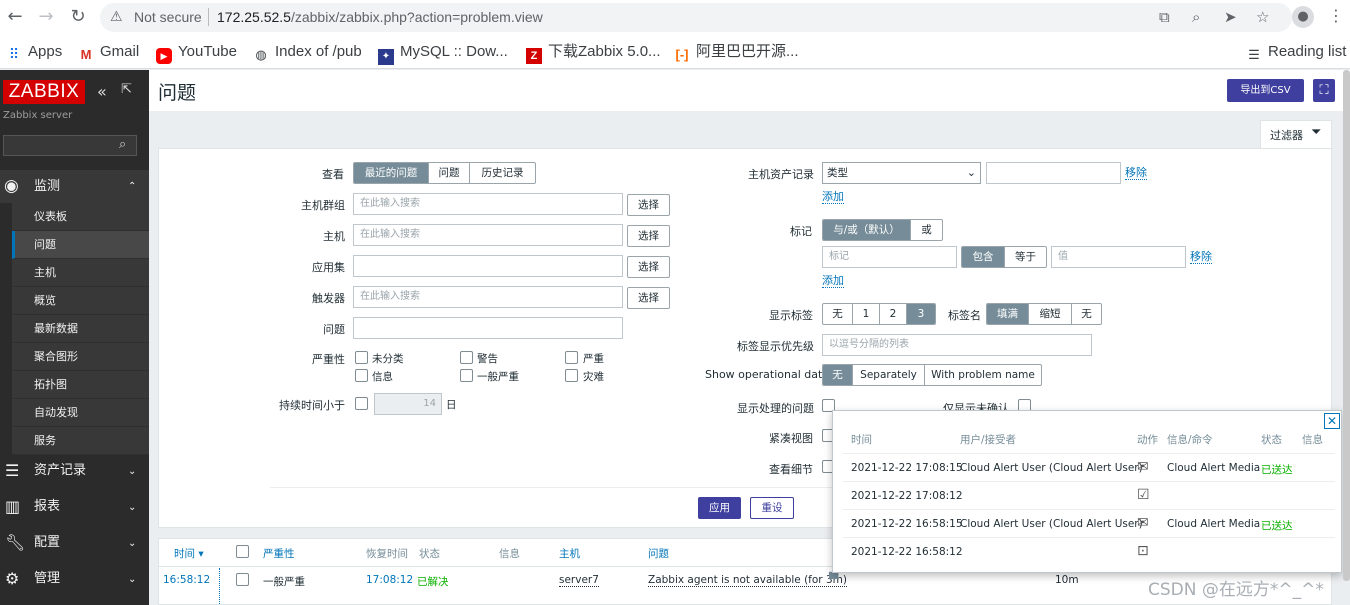  What do you see at coordinates (1296, 52) in the screenshot?
I see `reading-list: ☰ Reading list` at bounding box center [1296, 52].